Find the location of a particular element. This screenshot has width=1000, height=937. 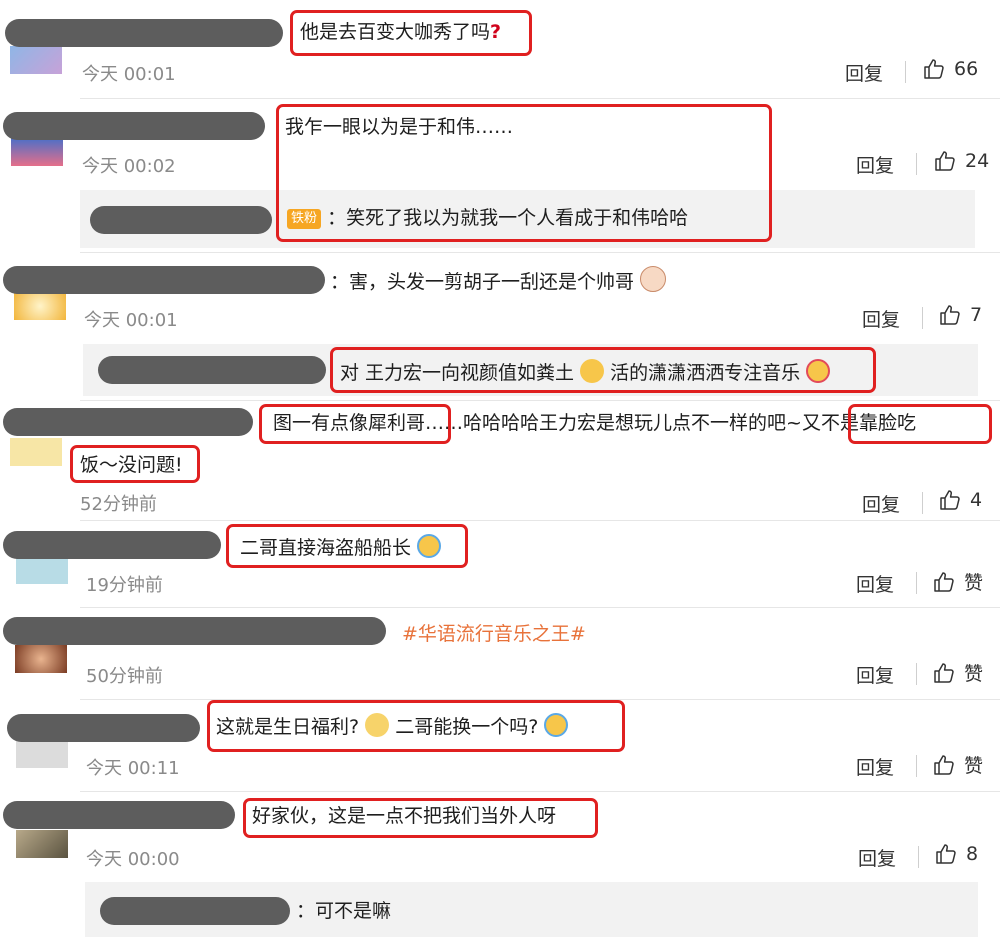

timestamp: 今天 00:00 is located at coordinates (133, 859).